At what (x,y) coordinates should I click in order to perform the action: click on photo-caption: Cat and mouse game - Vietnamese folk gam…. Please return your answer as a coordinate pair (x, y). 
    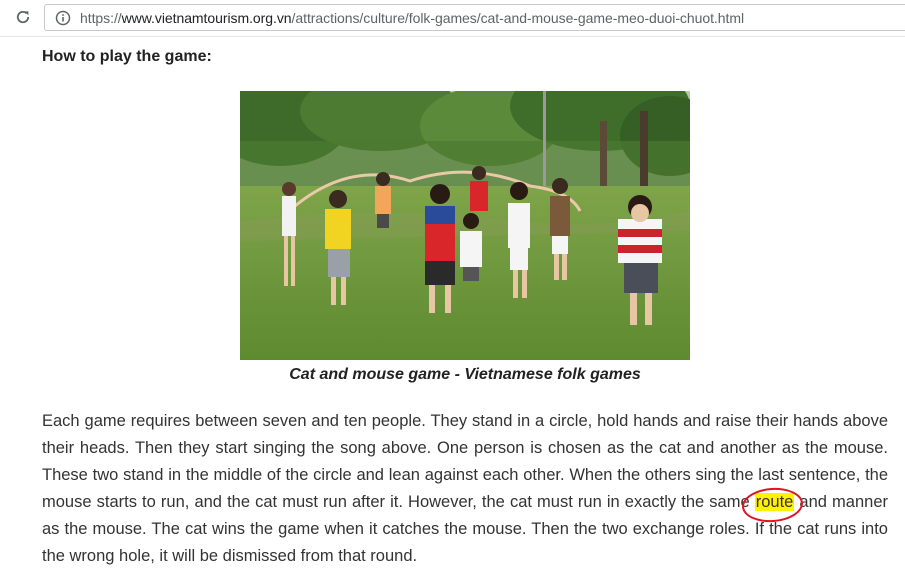
    Looking at the image, I should click on (465, 374).